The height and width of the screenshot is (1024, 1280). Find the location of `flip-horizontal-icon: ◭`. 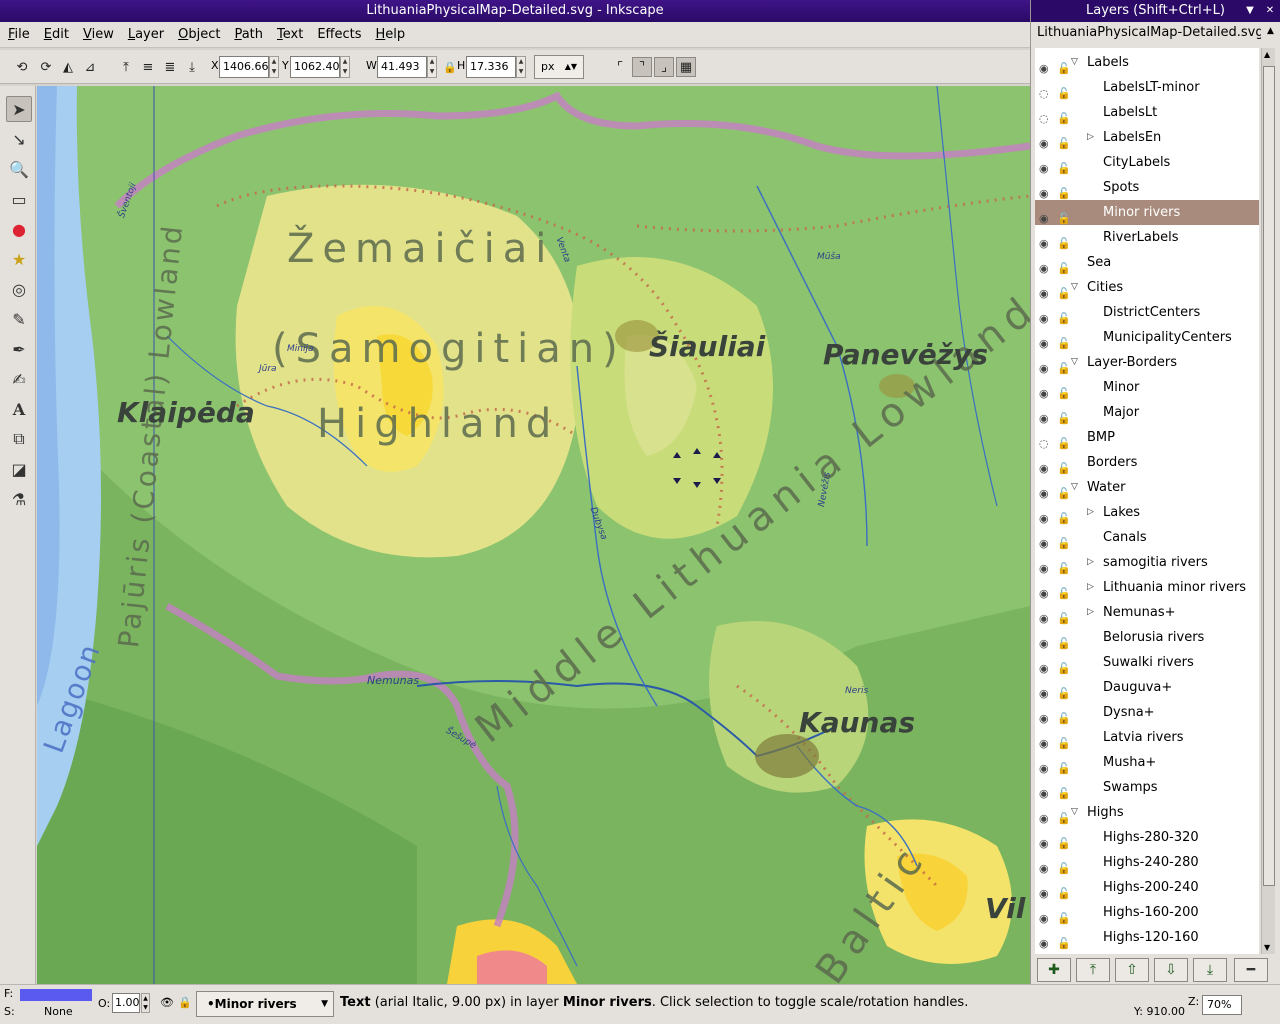

flip-horizontal-icon: ◭ is located at coordinates (68, 67).